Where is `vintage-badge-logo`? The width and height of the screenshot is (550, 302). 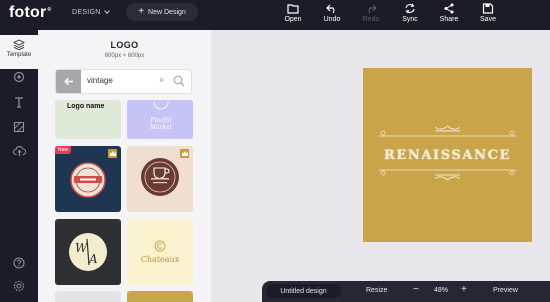 vintage-badge-logo is located at coordinates (88, 180).